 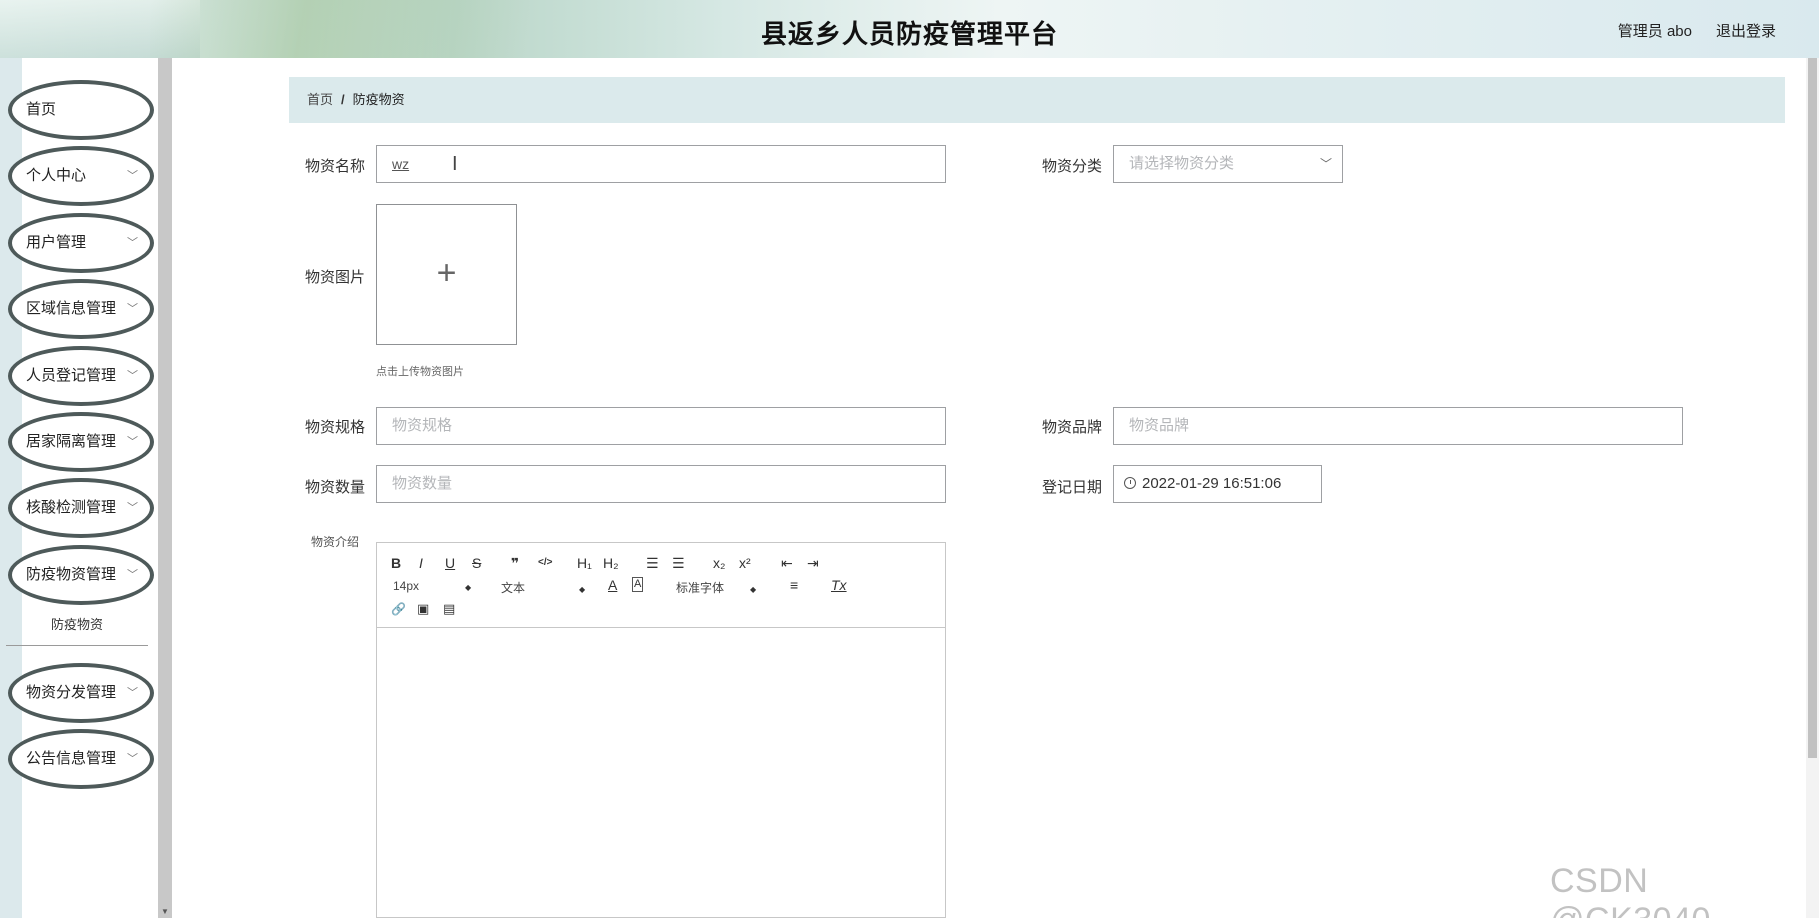 I want to click on sidebar-item-notice-management: 公告信息管理 ﹀, so click(x=81, y=759).